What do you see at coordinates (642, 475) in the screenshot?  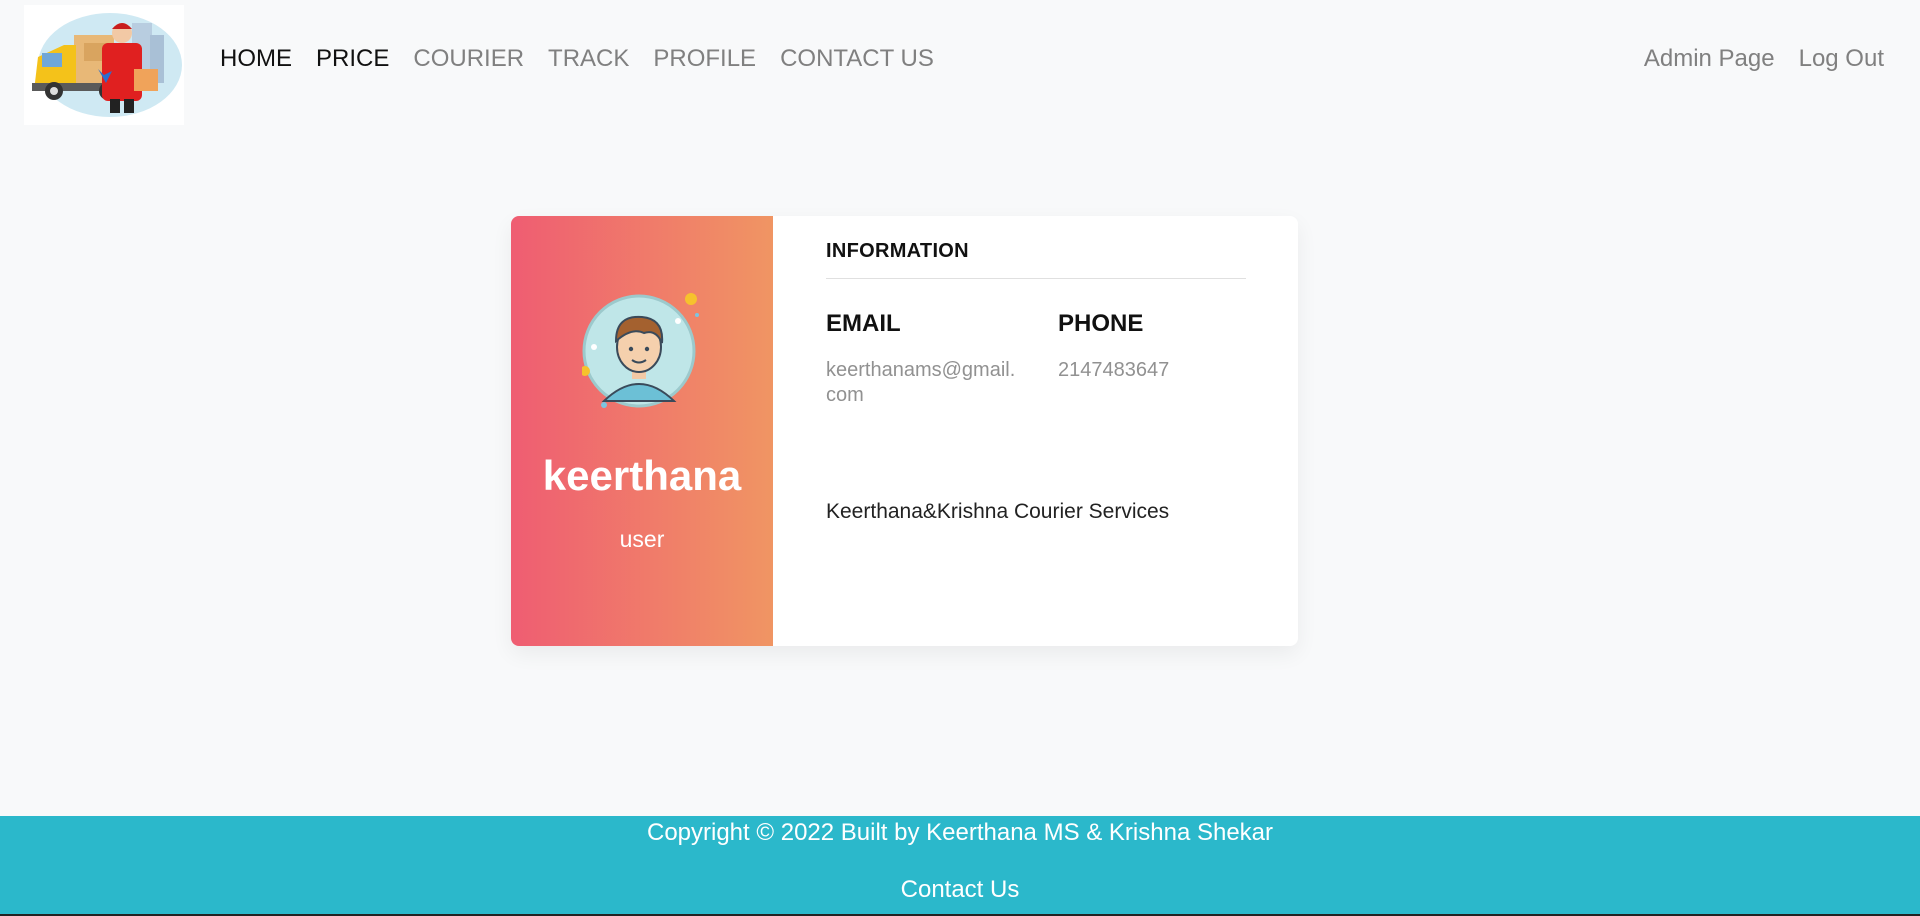 I see `profile-name: keerthana` at bounding box center [642, 475].